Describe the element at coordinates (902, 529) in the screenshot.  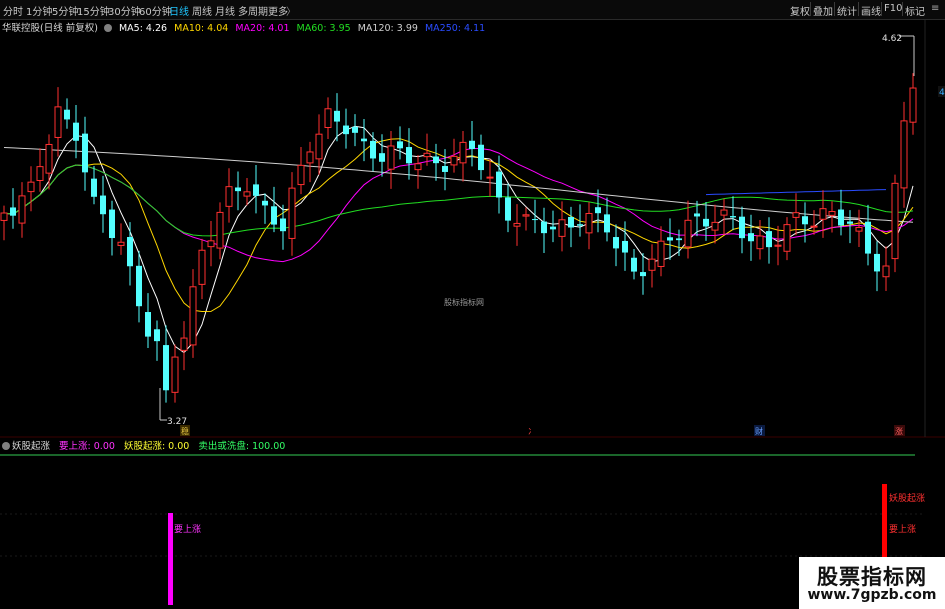
I see `signal-label-up-2: 要上涨` at that location.